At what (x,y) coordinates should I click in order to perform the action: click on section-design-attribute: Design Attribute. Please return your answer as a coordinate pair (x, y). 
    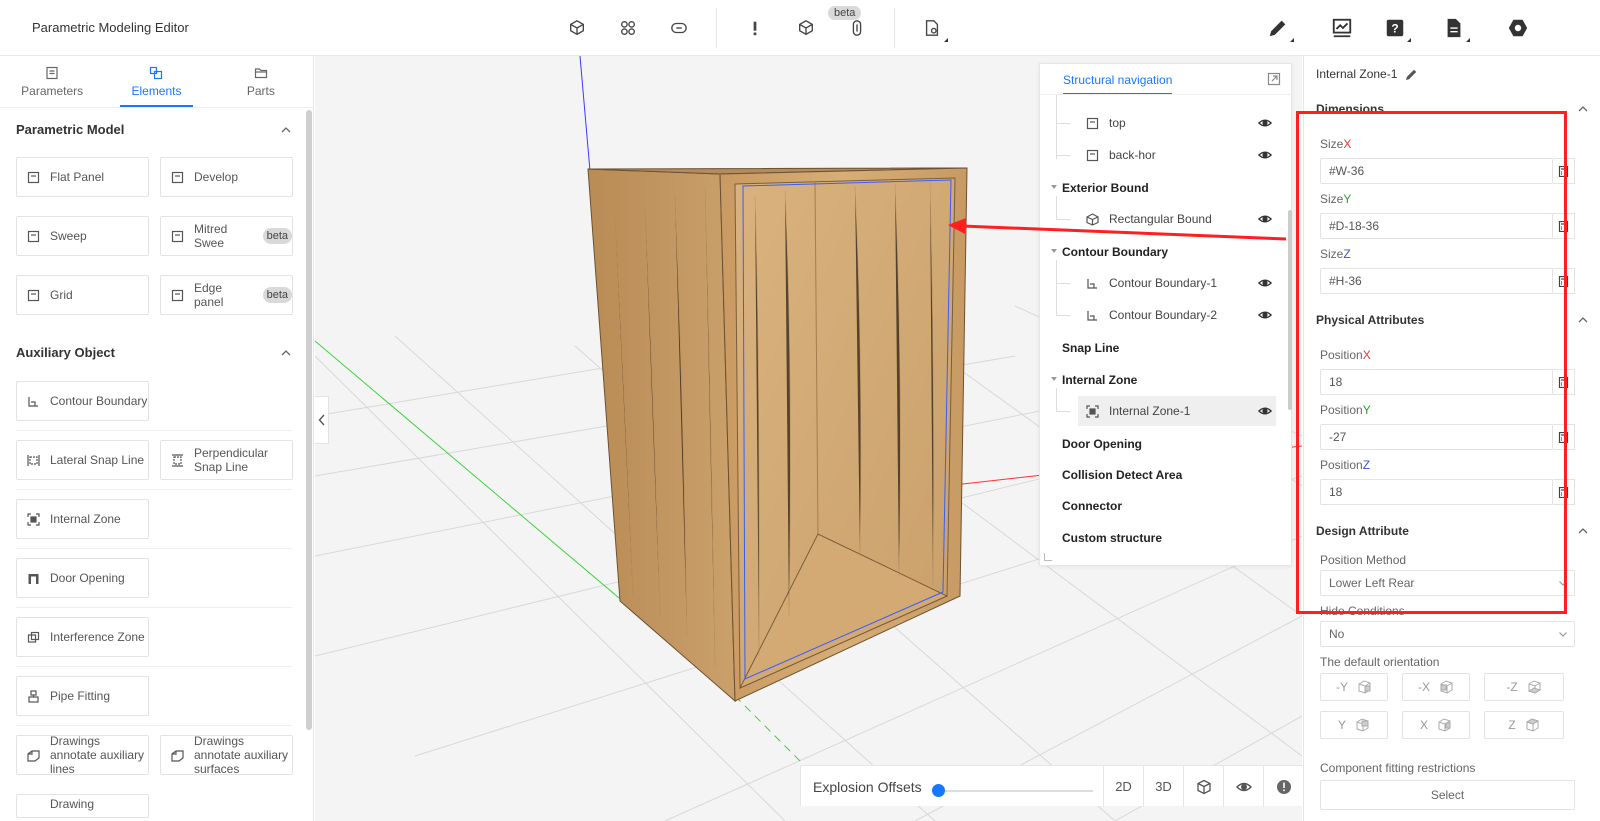
    Looking at the image, I should click on (1452, 531).